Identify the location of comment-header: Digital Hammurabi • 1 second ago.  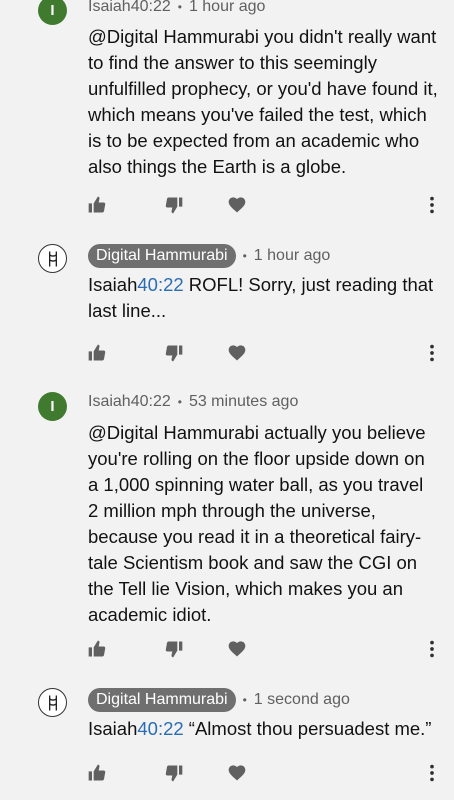
(219, 700).